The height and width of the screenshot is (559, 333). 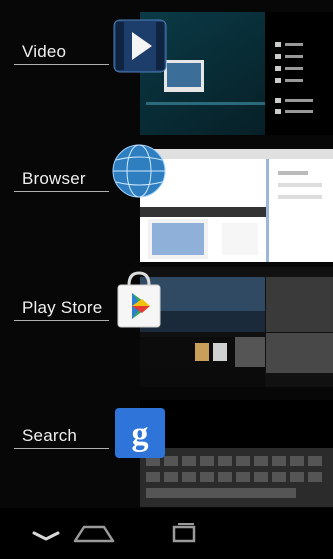 I want to click on browser-thumbnail-graphic, so click(x=236, y=205).